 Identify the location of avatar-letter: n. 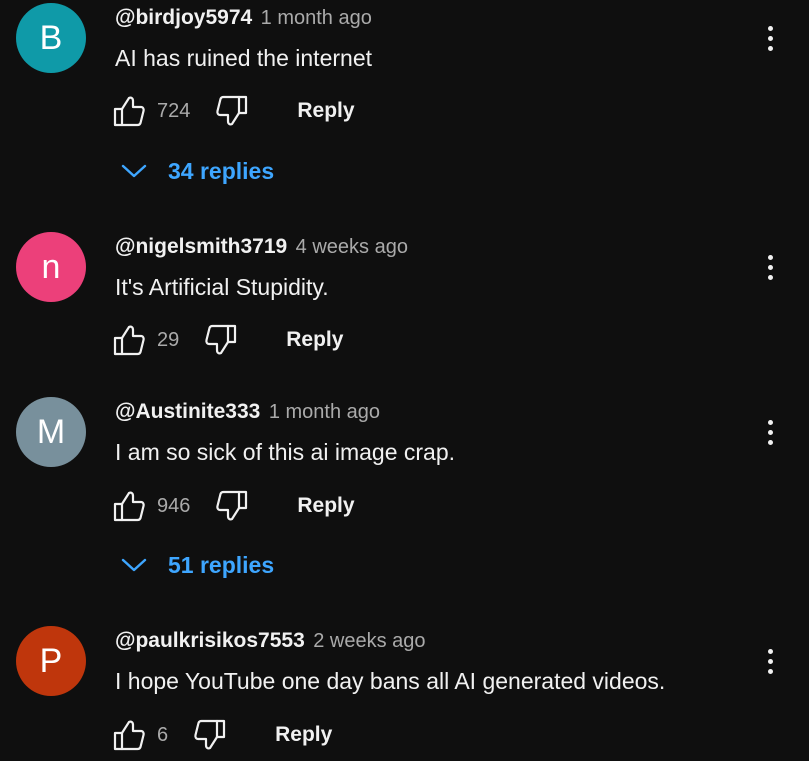
(51, 266).